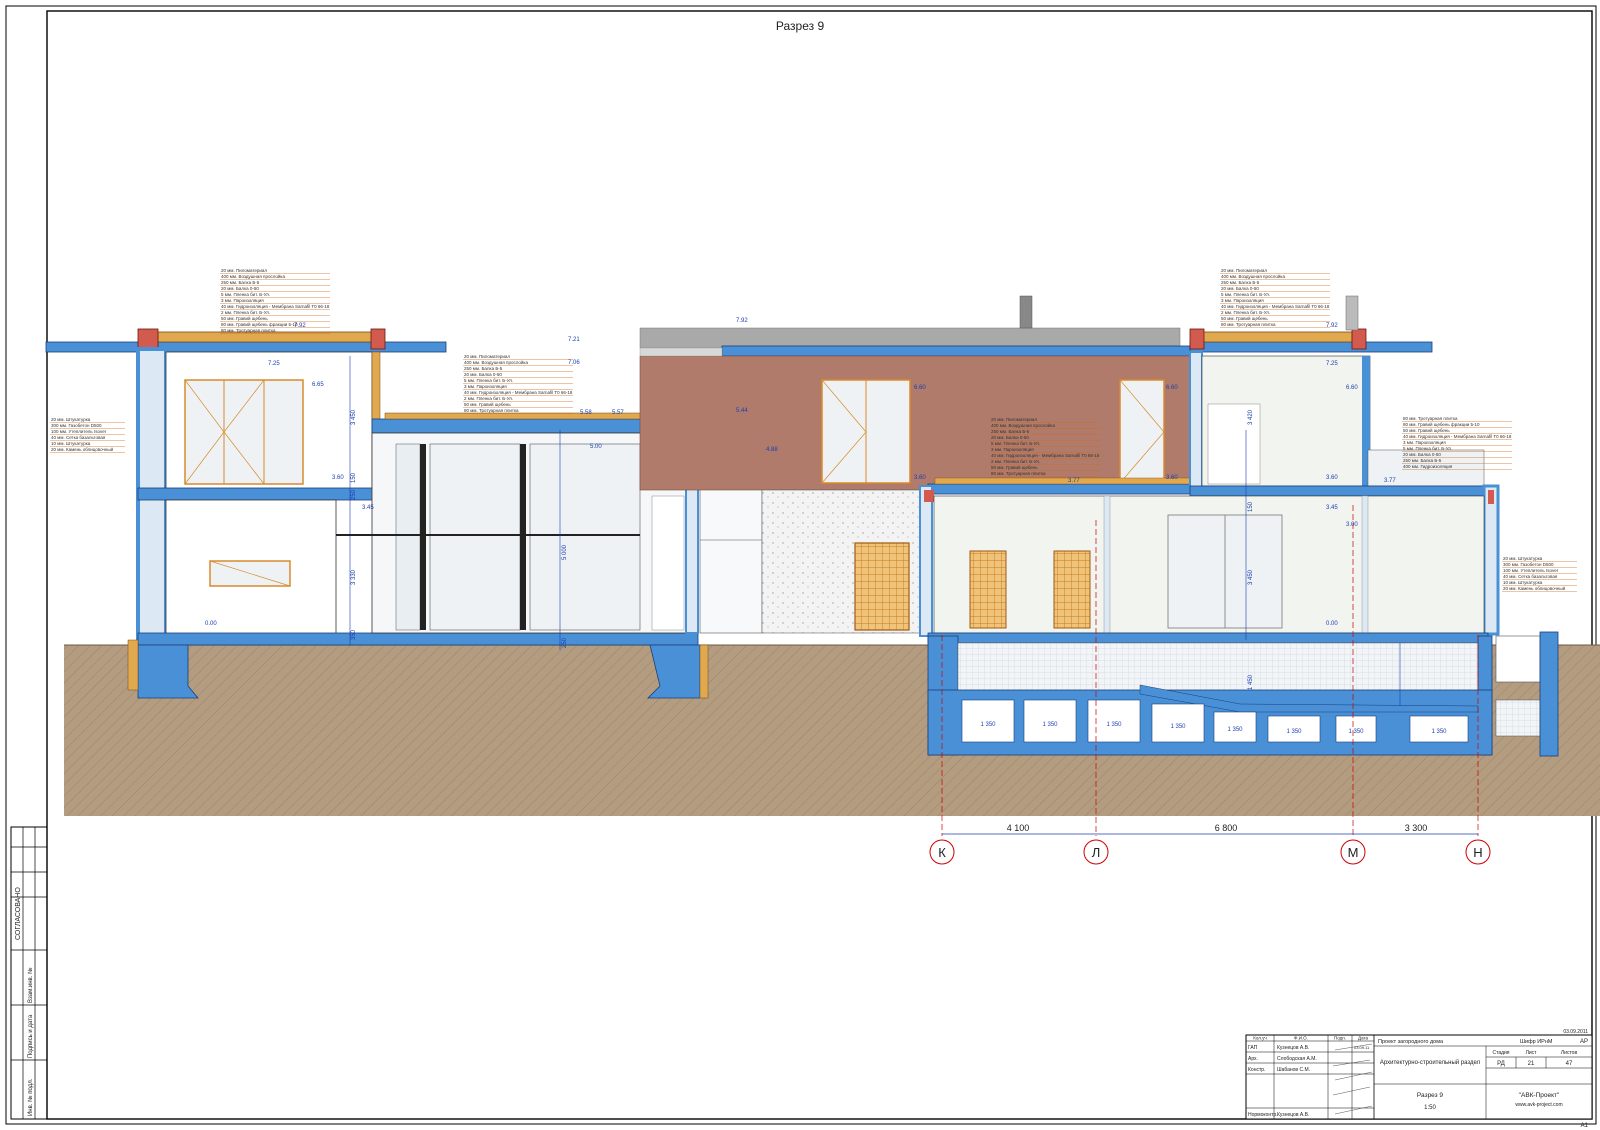 This screenshot has width=1600, height=1130. What do you see at coordinates (246, 347) in the screenshot?
I see `left-roof-slab` at bounding box center [246, 347].